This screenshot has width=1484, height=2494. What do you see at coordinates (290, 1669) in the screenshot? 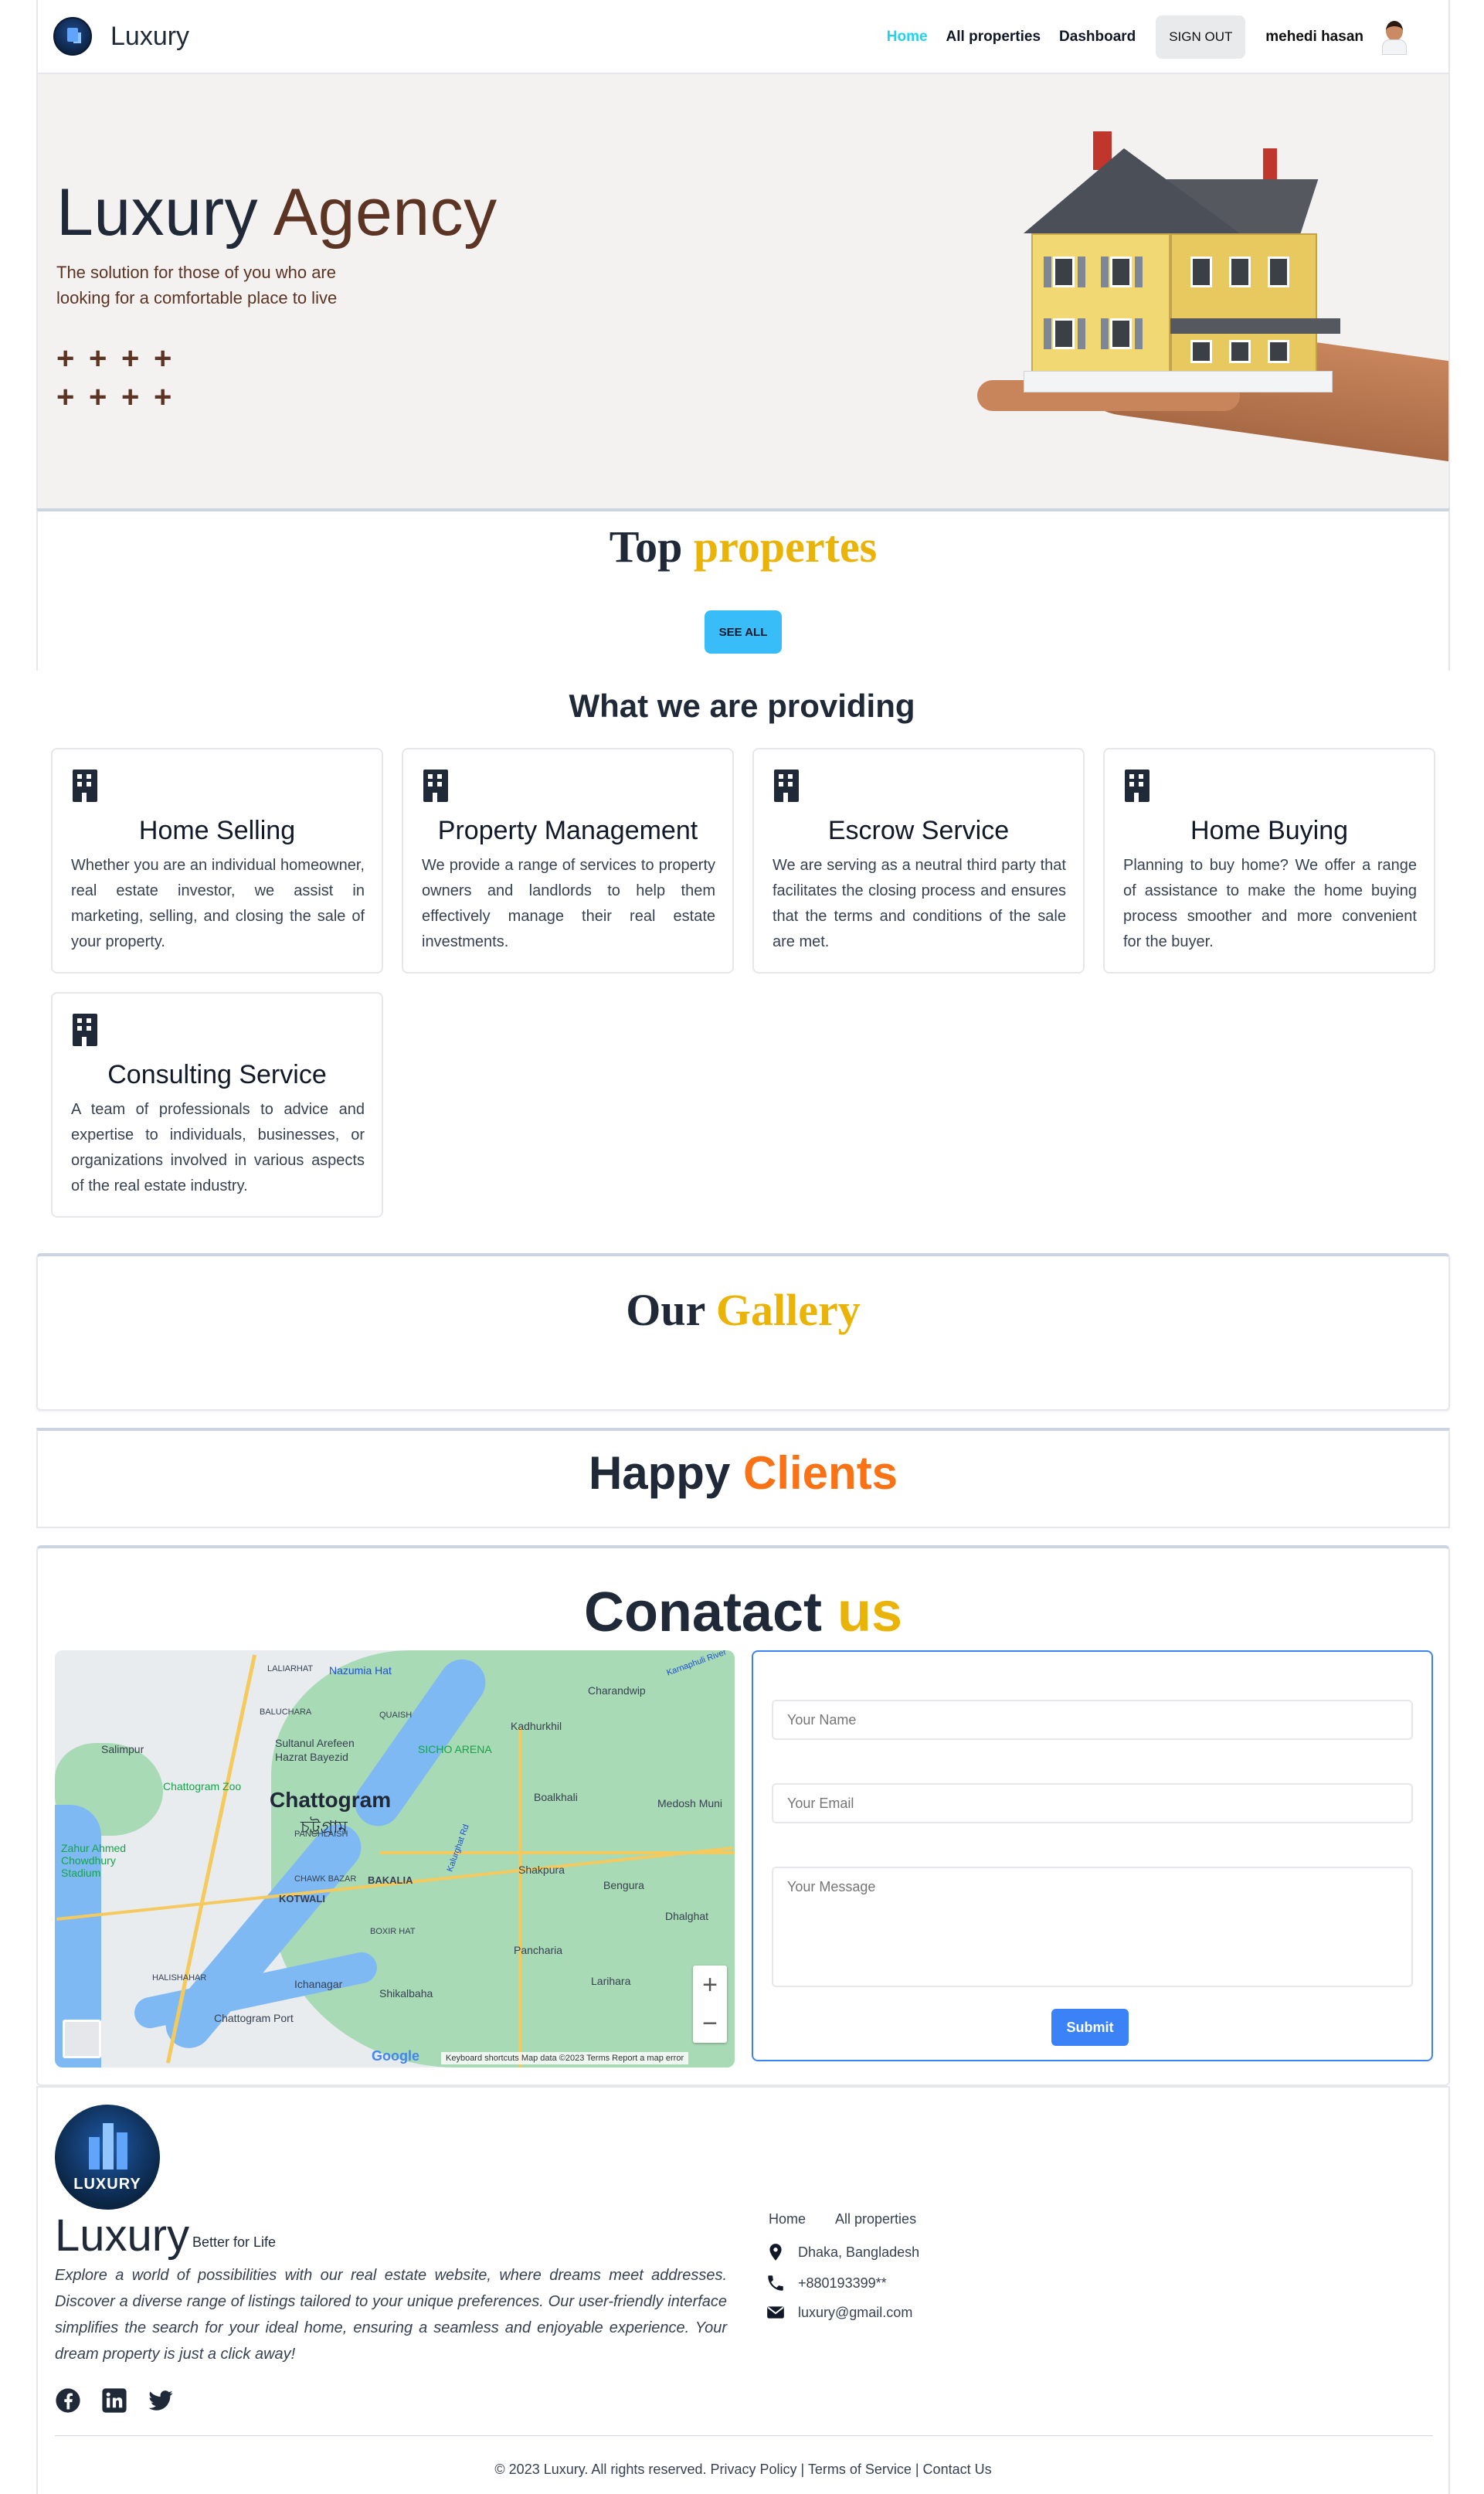
I see `map-label: LALIARHAT` at bounding box center [290, 1669].